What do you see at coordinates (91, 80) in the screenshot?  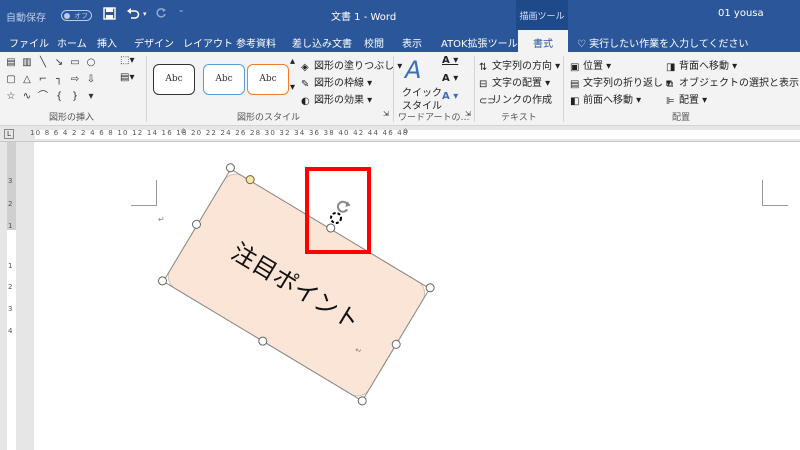 I see `down-arrow-shape-icon: ⇩` at bounding box center [91, 80].